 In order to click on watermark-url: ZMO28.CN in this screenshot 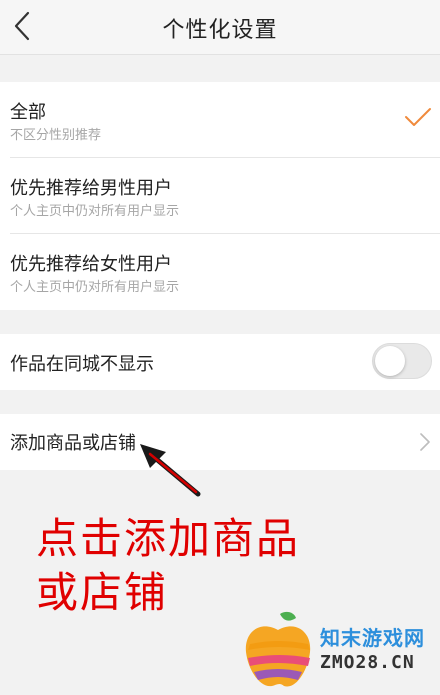, I will do `click(367, 662)`.